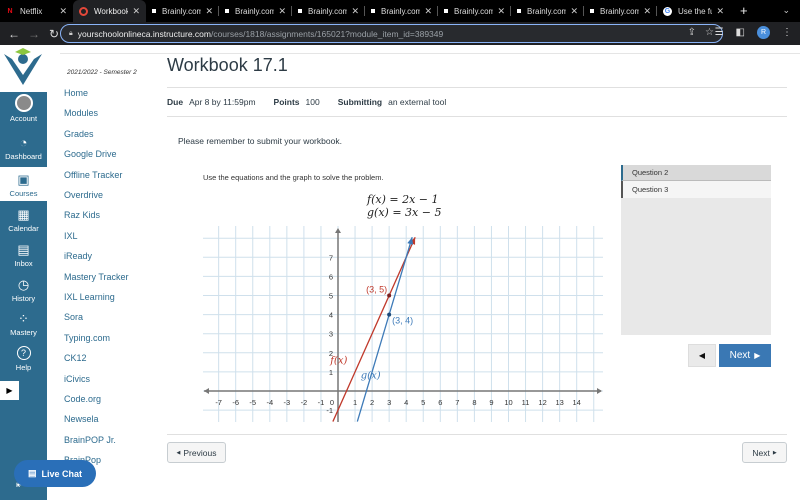 This screenshot has height=500, width=800. Describe the element at coordinates (87, 338) in the screenshot. I see `course-nav-item: Typing.com` at that location.